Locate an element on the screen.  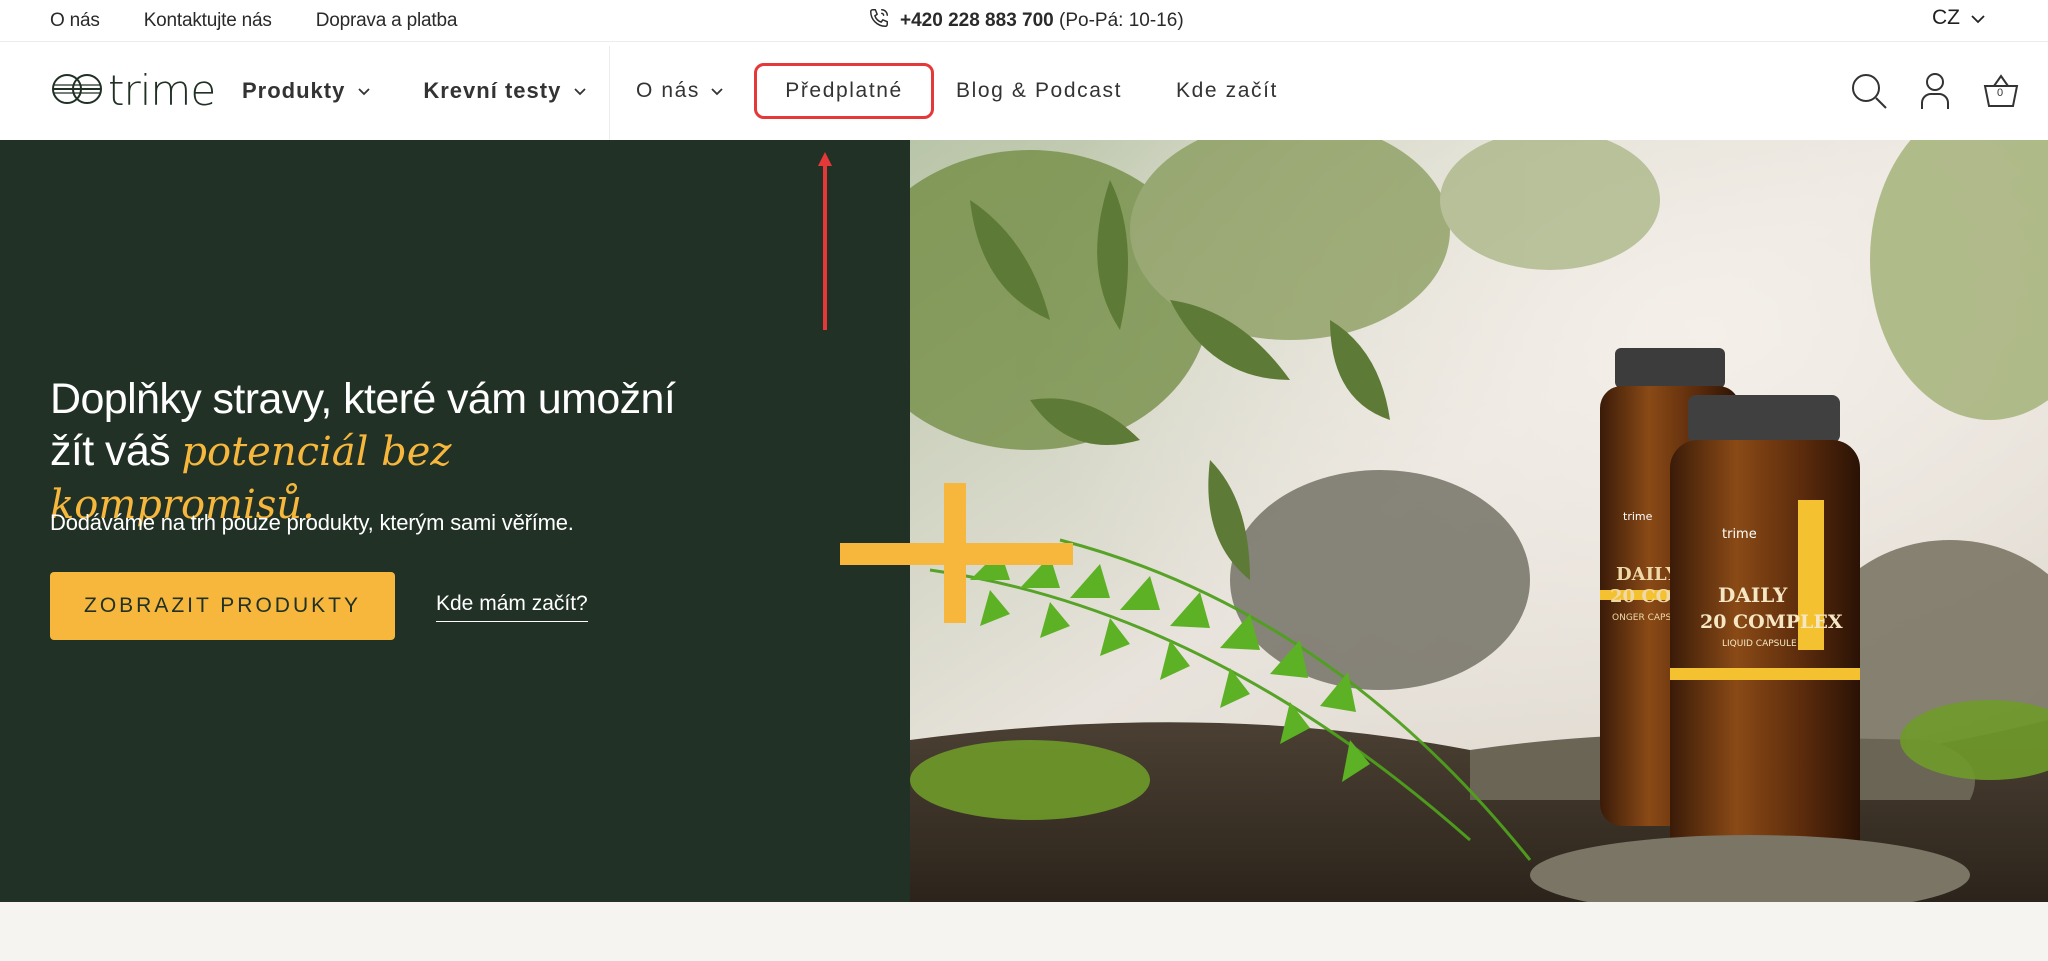
bottle-back-brand: trime is located at coordinates (1638, 516).